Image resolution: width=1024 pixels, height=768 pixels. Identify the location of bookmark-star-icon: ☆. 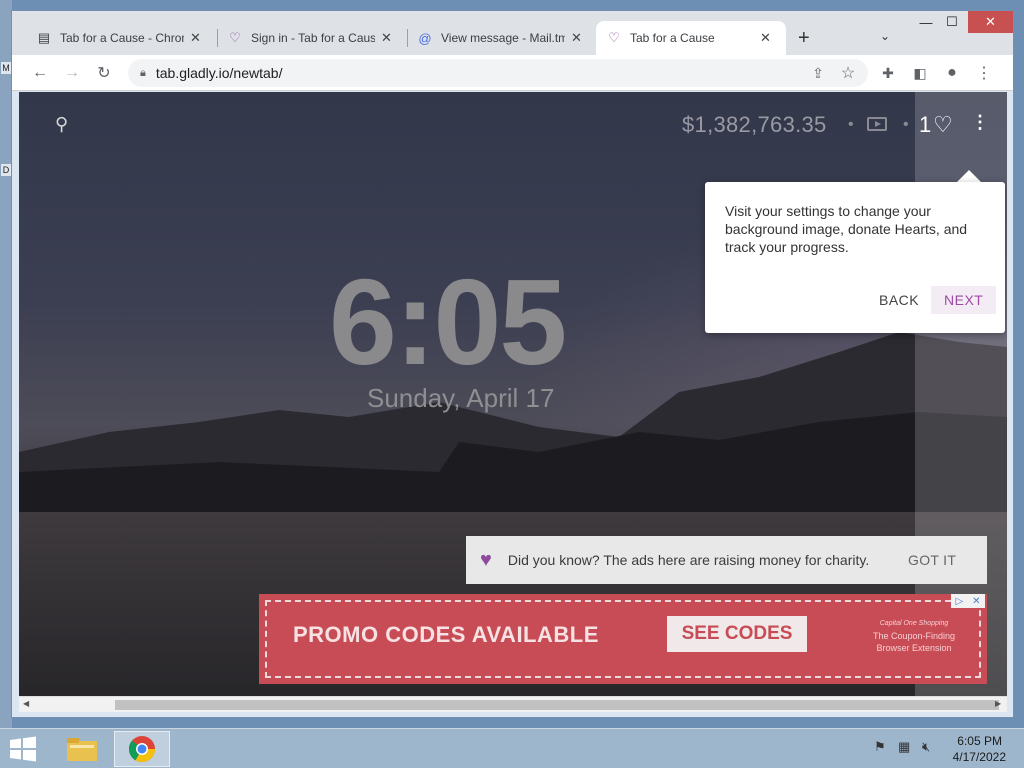
(848, 73).